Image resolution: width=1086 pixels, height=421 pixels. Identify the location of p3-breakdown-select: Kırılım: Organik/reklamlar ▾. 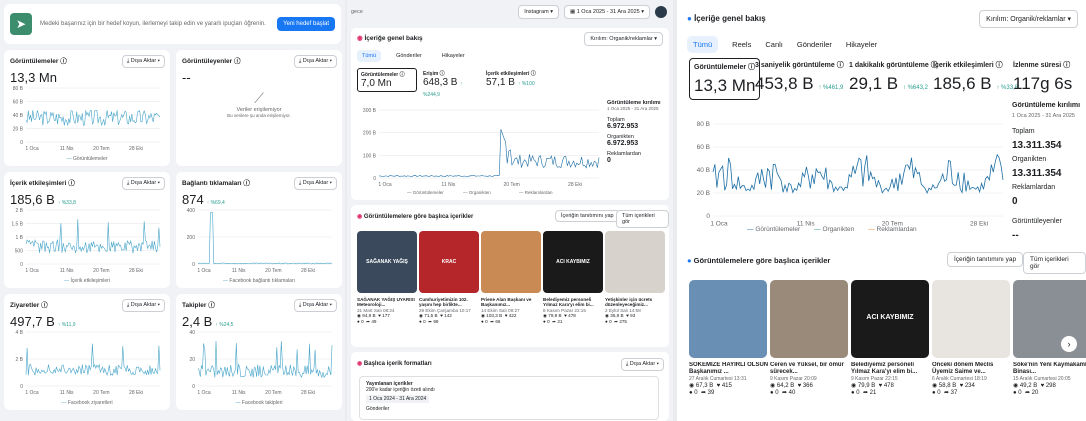
(1028, 19).